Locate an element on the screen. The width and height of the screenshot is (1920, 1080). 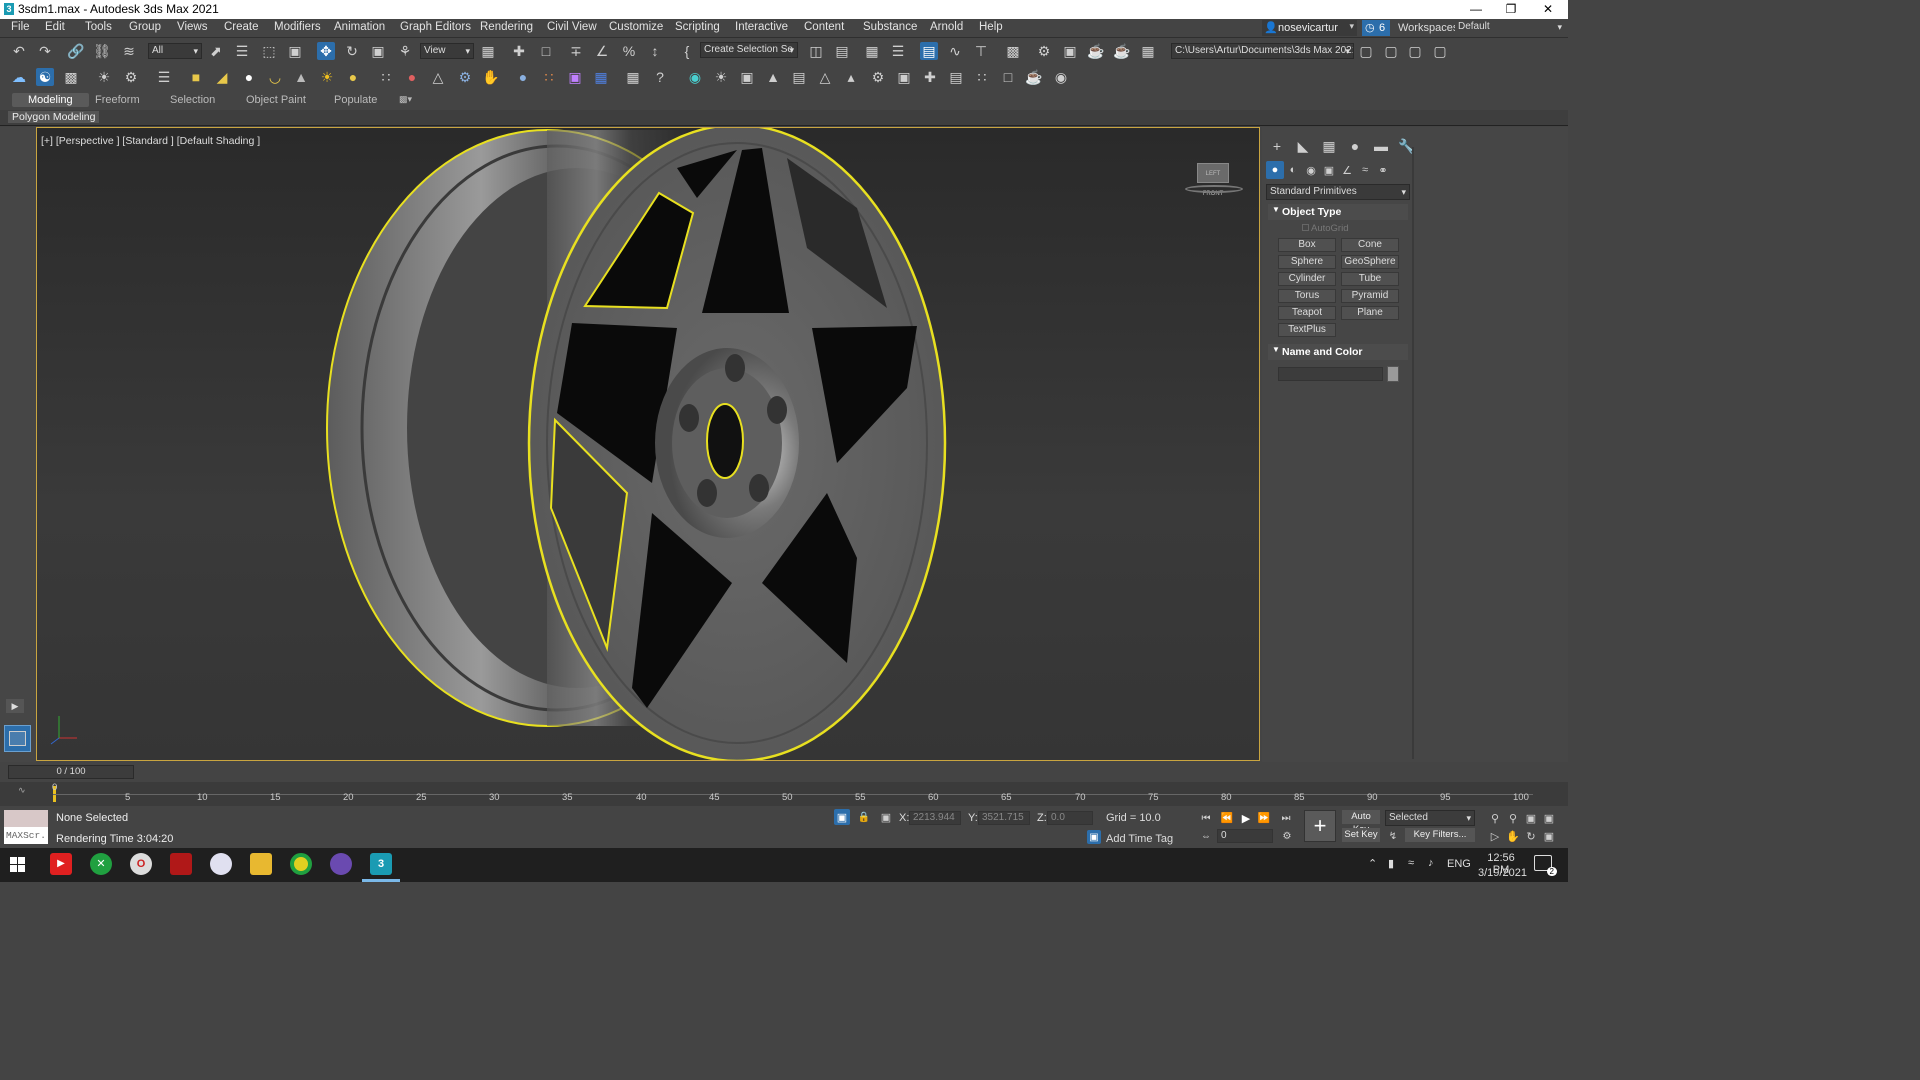
game-app-icon is located at coordinates (181, 864).